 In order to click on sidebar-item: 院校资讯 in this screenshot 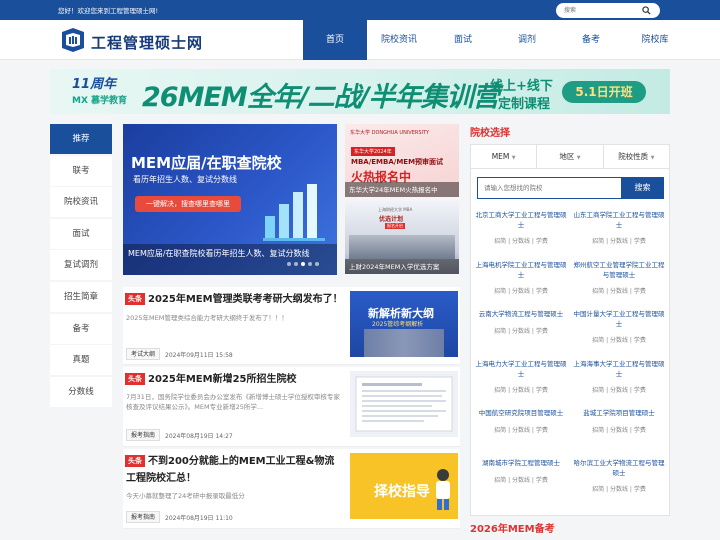, I will do `click(81, 202)`.